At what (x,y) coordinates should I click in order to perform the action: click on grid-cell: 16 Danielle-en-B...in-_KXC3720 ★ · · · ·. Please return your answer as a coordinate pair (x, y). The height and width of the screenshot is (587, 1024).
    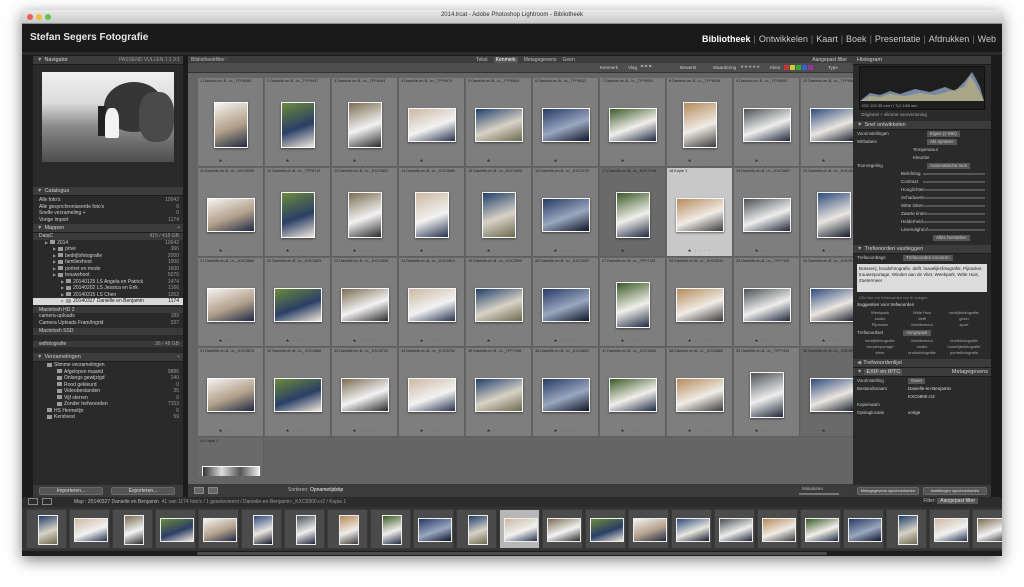
    Looking at the image, I should click on (566, 212).